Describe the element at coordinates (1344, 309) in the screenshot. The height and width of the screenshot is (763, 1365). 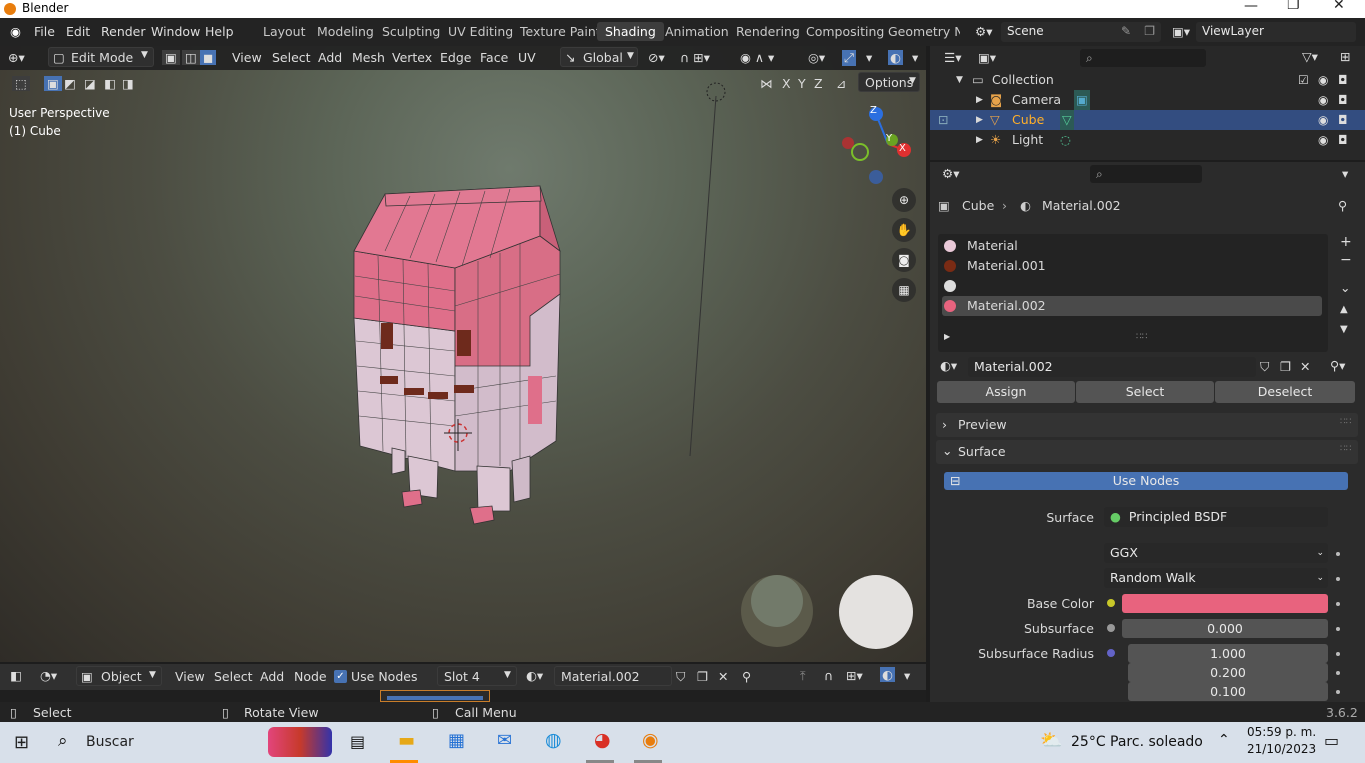
I see `move-up-icon: ▲` at that location.